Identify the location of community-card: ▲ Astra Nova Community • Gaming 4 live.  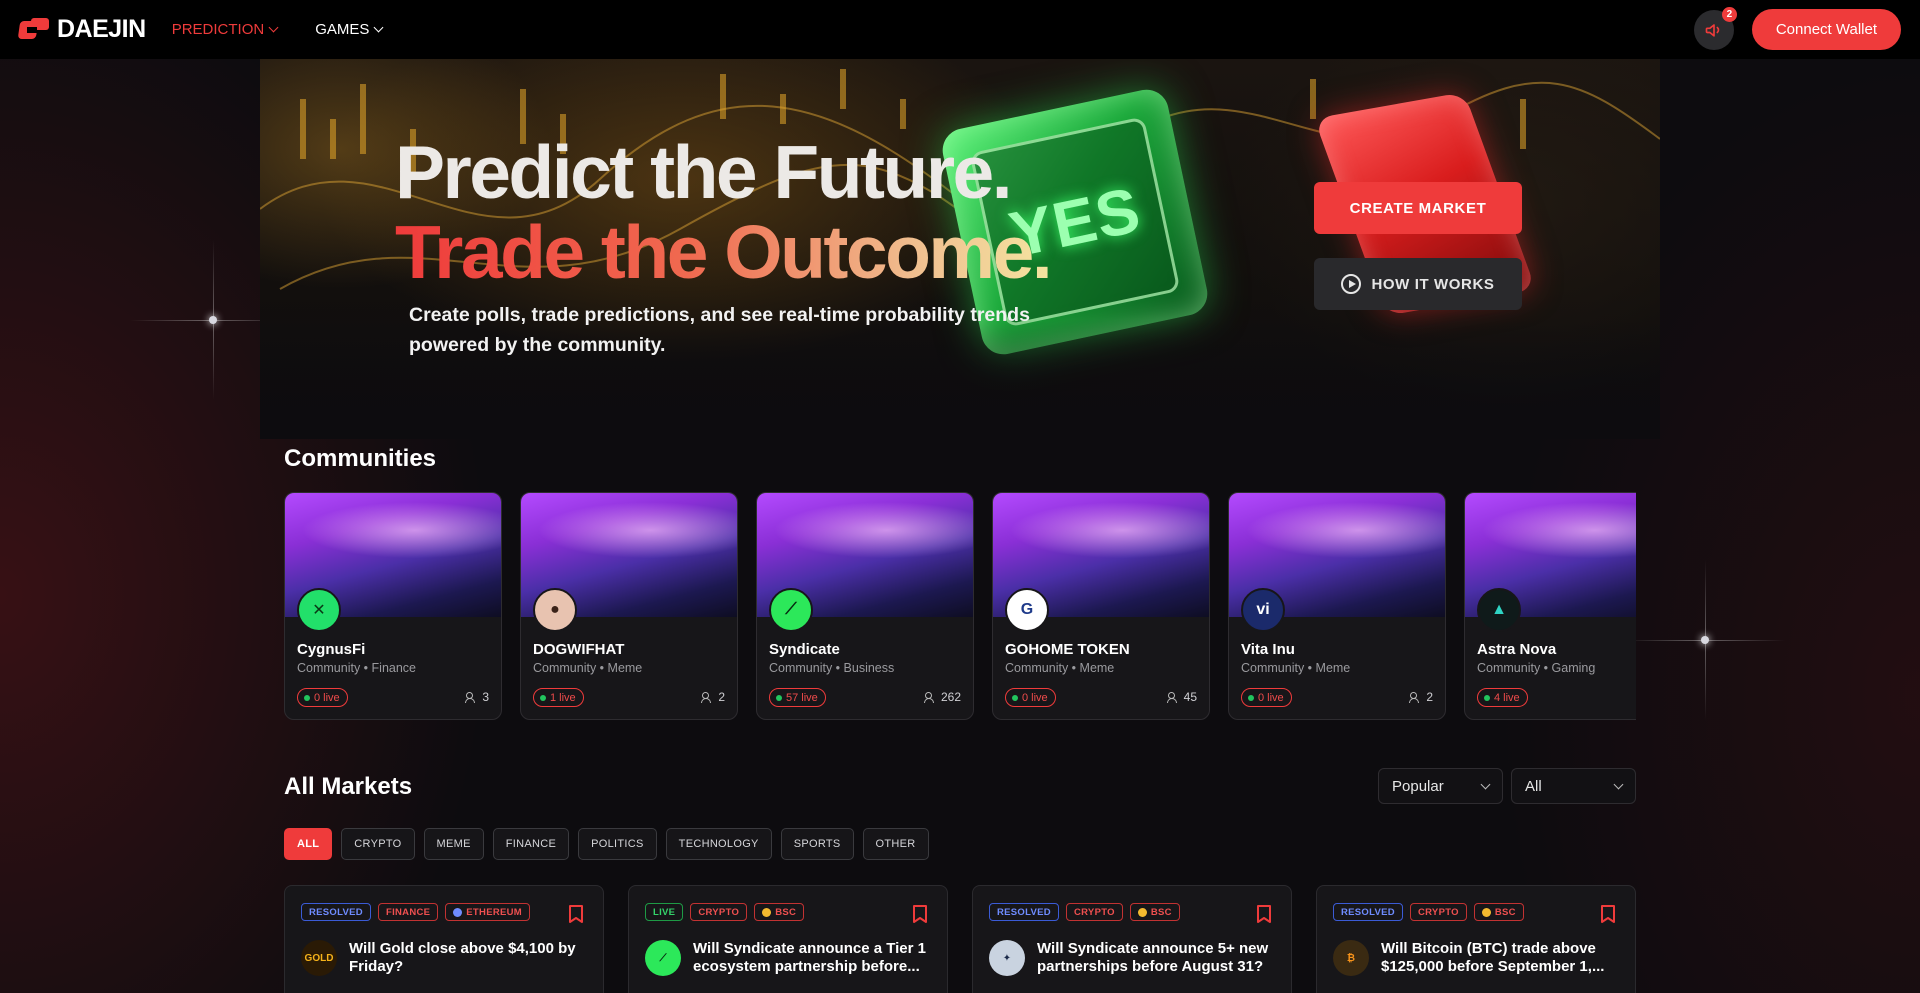
(1550, 606).